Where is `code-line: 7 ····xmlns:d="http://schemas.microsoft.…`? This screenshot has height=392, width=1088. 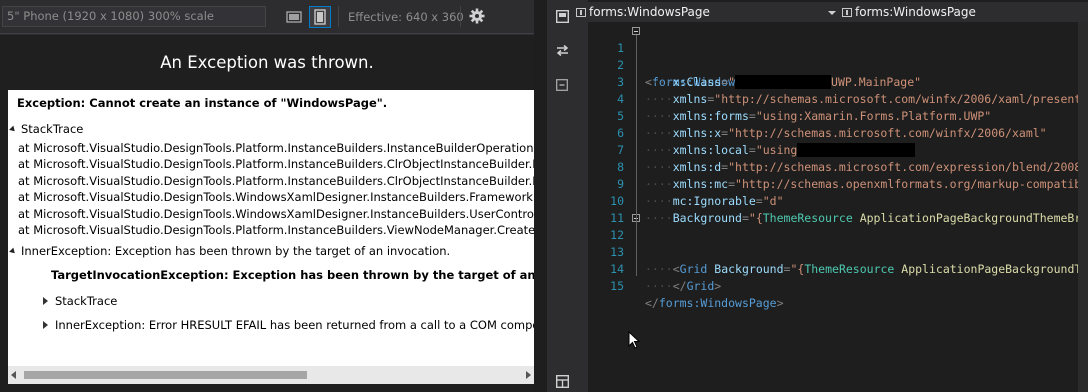
code-line: 7 ····xmlns:d="http://schemas.microsoft.… is located at coordinates (838, 149).